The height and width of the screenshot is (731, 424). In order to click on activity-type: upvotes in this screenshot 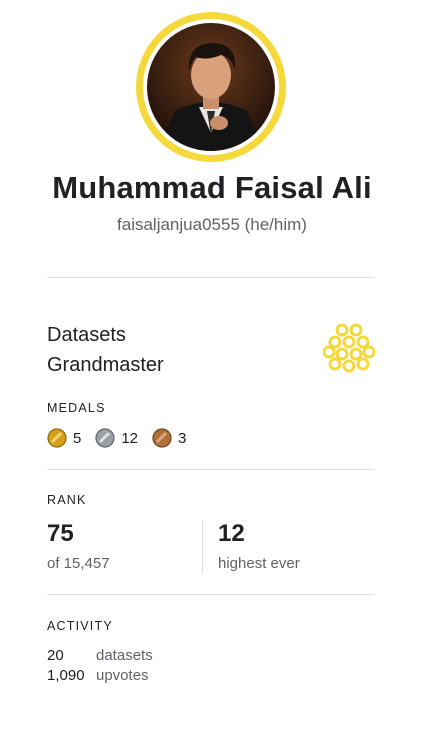, I will do `click(122, 675)`.